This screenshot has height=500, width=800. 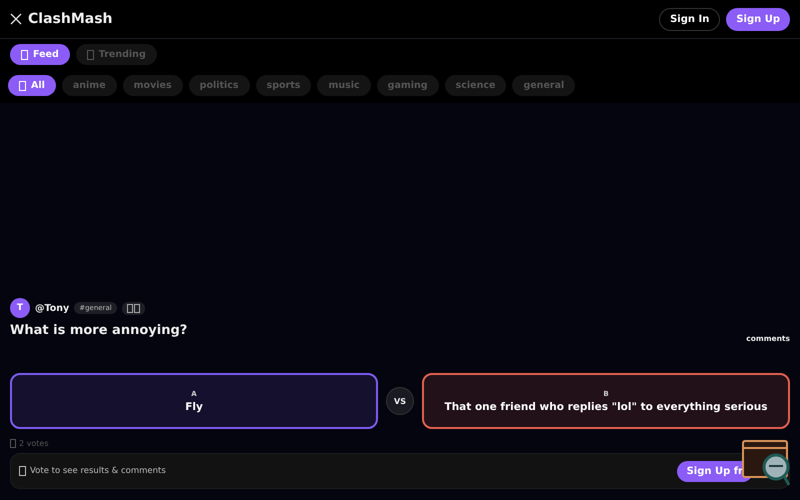 What do you see at coordinates (116, 54) in the screenshot?
I see `view-tab: Trending` at bounding box center [116, 54].